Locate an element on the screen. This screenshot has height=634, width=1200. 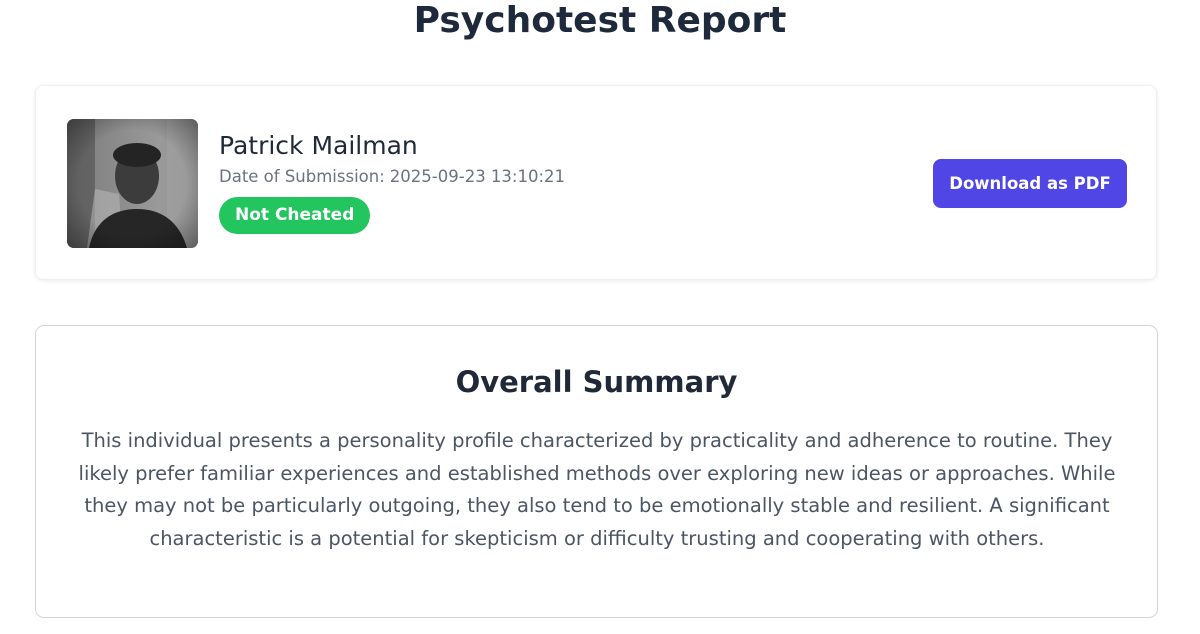
download-pdf-button: Download as PDF is located at coordinates (1030, 183).